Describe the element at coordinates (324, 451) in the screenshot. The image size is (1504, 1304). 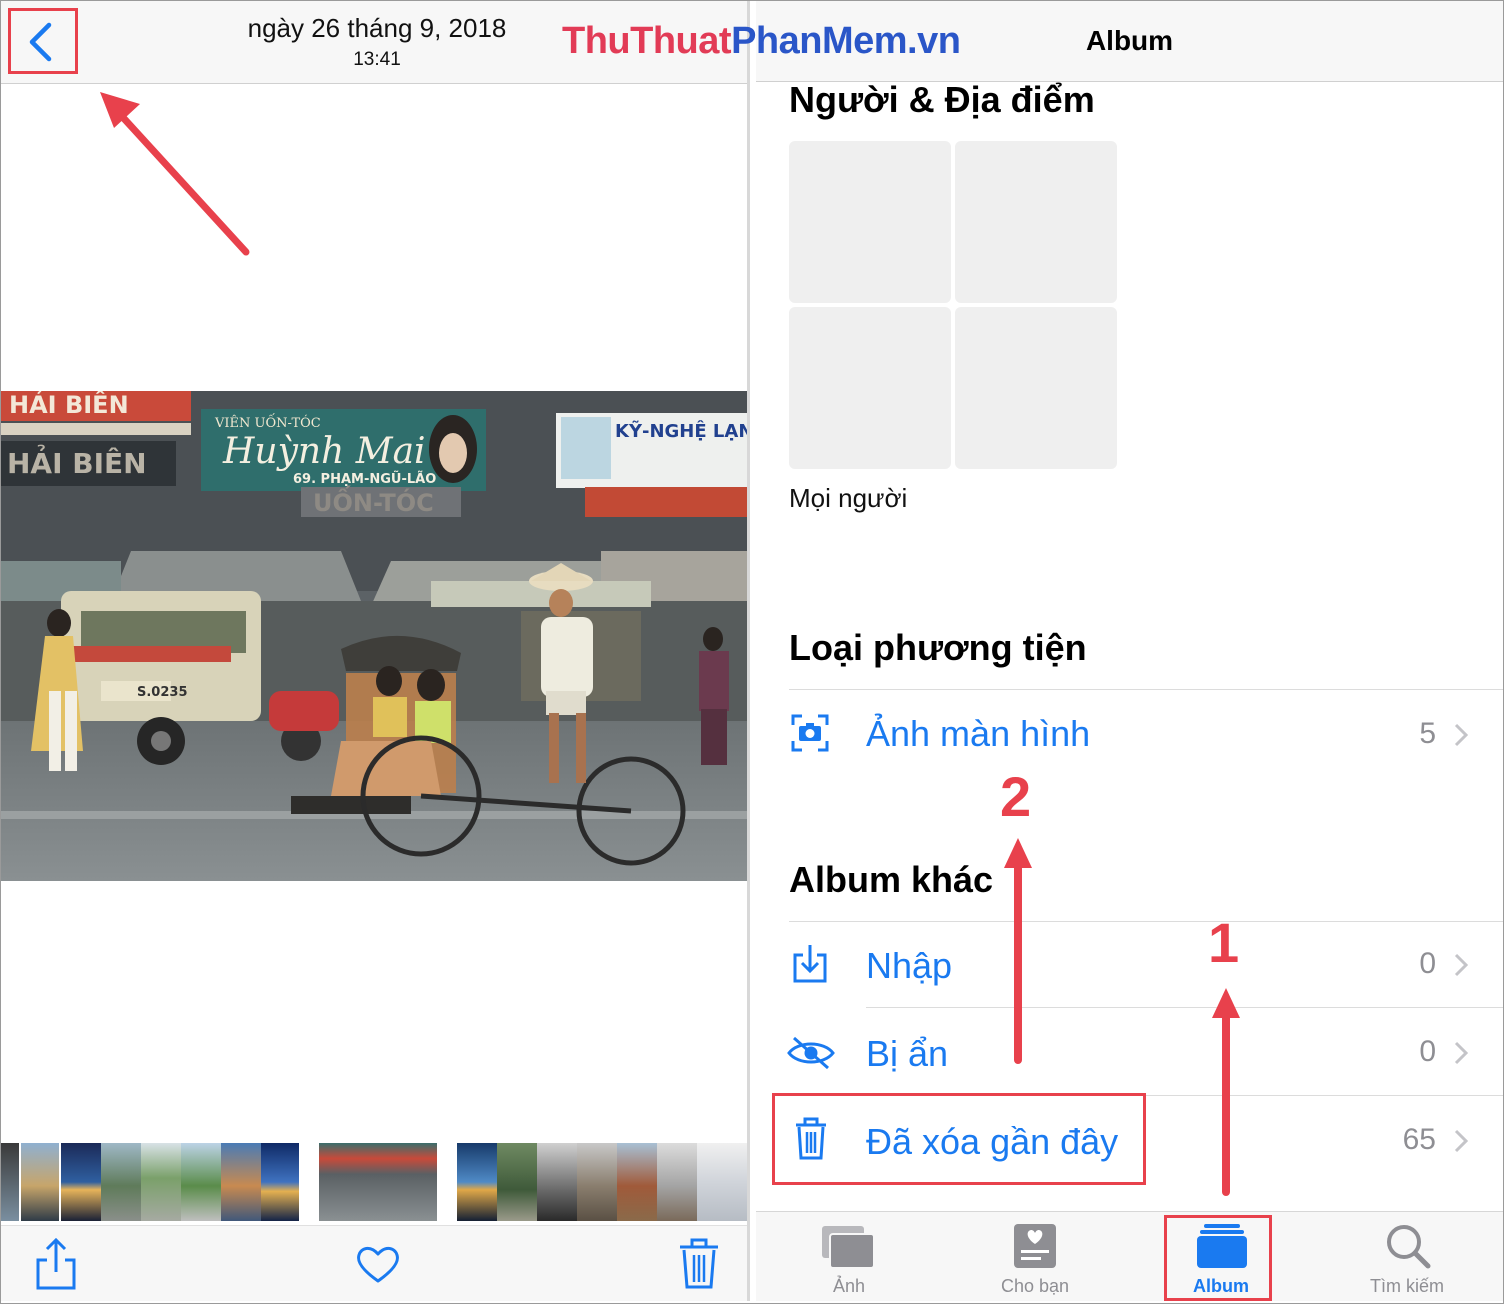
I see `sign-huynh-mai: Huỳnh Mai` at that location.